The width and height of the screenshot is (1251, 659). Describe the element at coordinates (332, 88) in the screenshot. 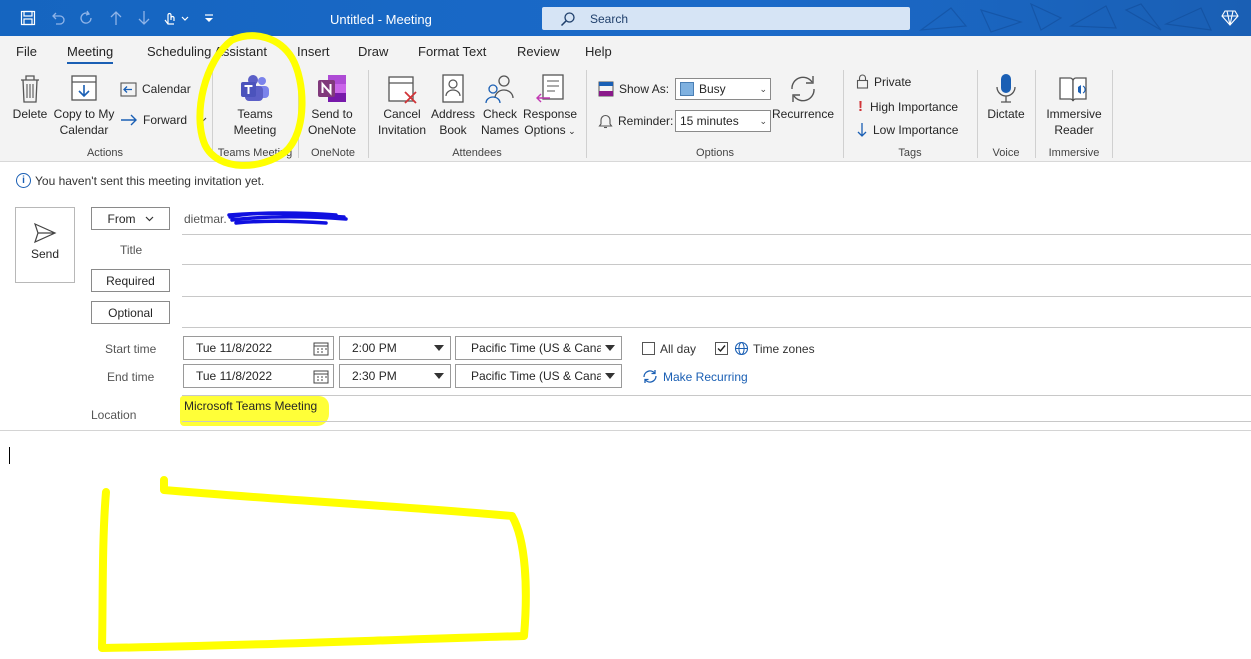

I see `onenote-icon` at that location.